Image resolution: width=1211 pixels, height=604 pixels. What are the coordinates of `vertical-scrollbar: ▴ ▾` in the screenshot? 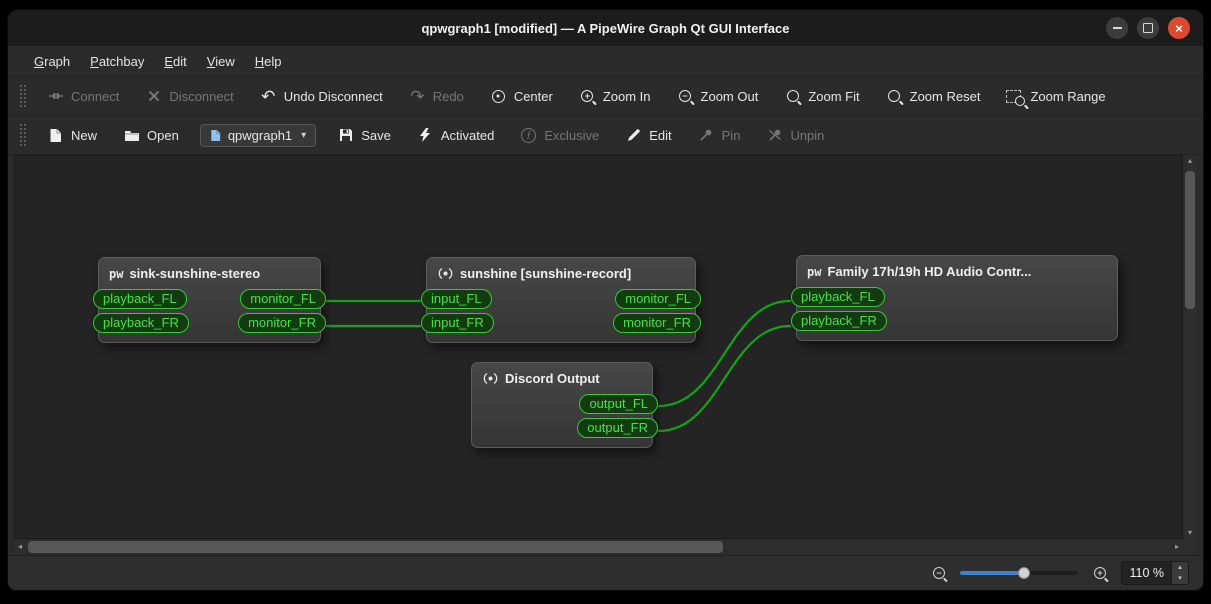 It's located at (1190, 347).